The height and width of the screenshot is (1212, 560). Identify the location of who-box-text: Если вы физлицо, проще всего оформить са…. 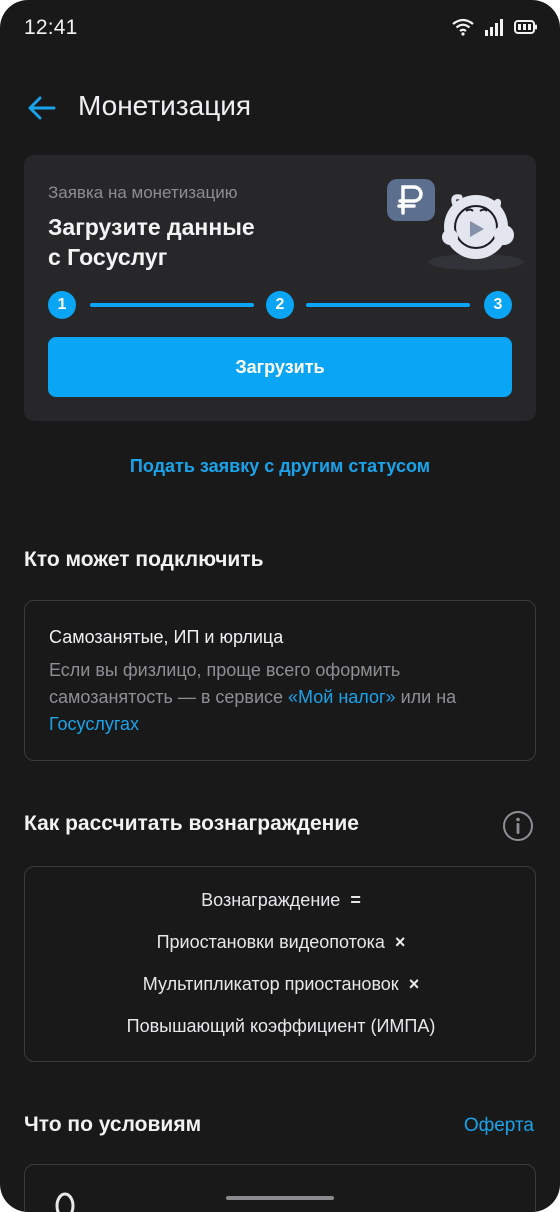
(274, 697).